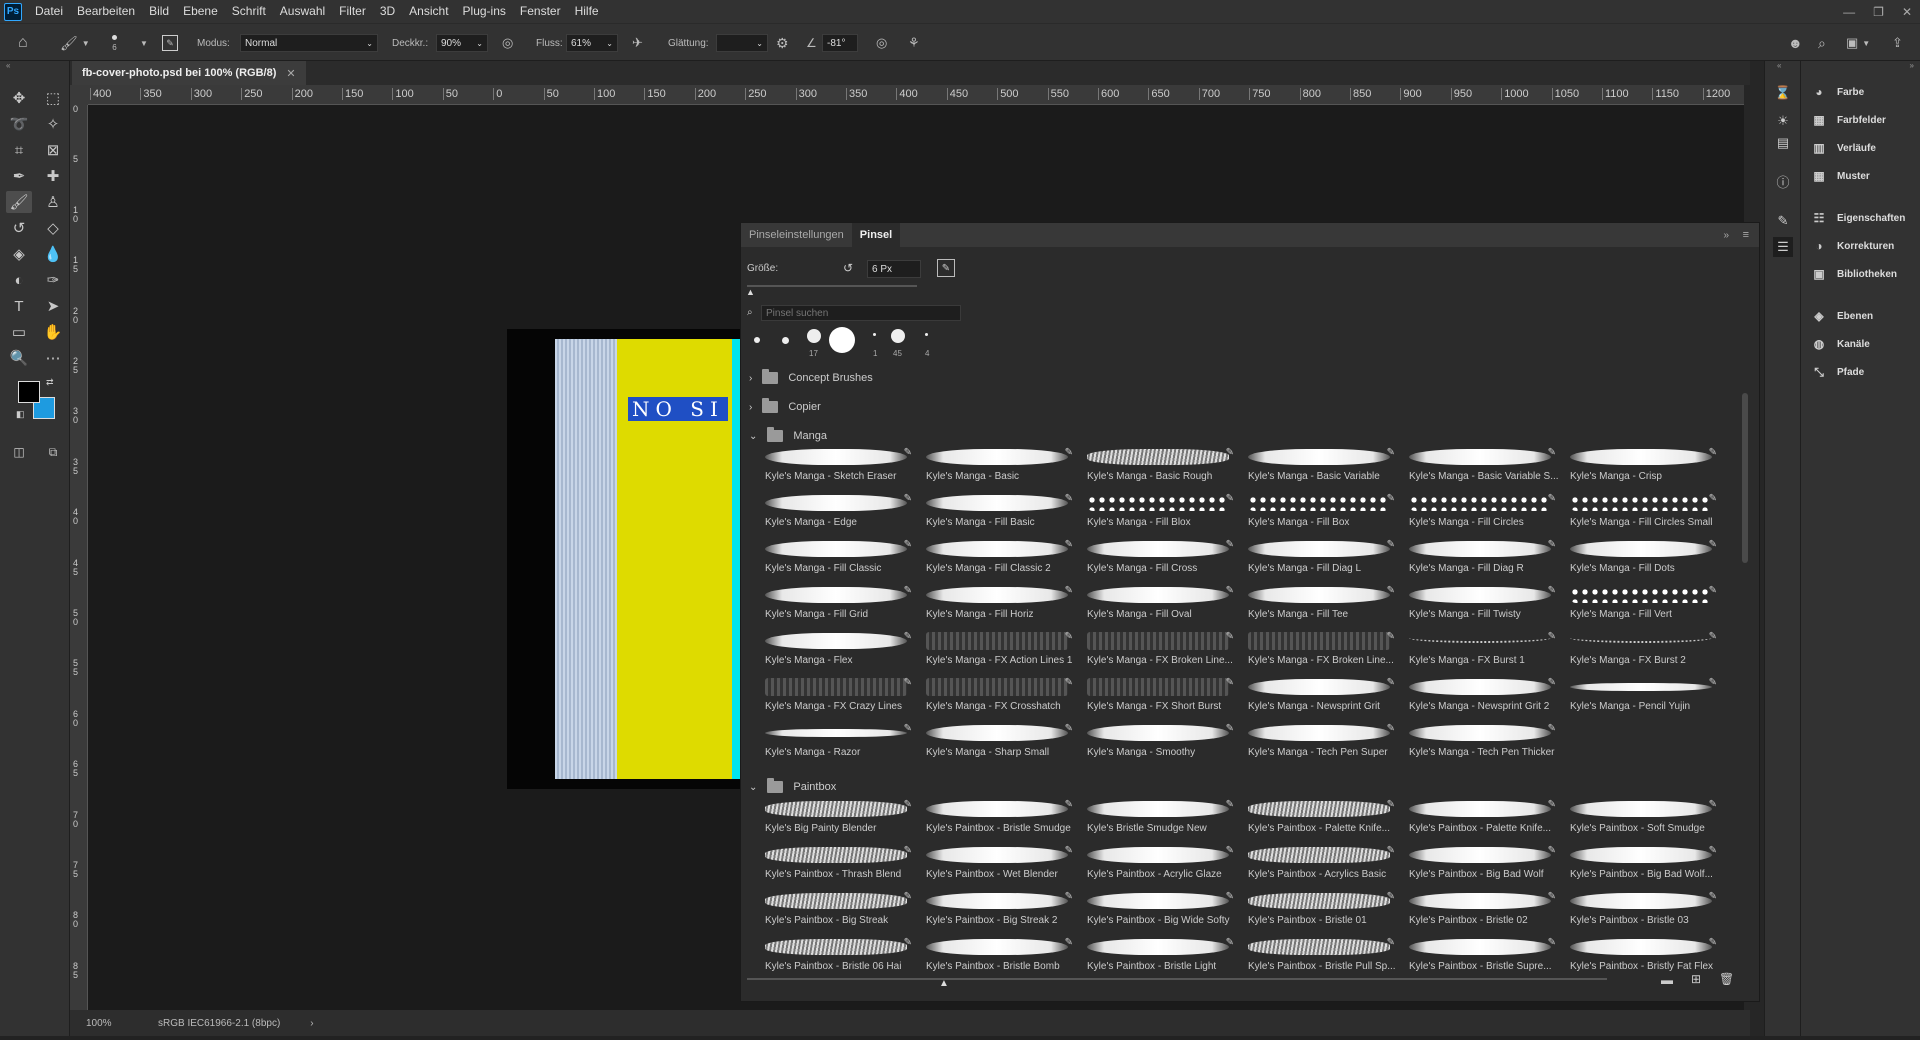  Describe the element at coordinates (1783, 221) in the screenshot. I see `brush-presets-icon: ✎` at that location.